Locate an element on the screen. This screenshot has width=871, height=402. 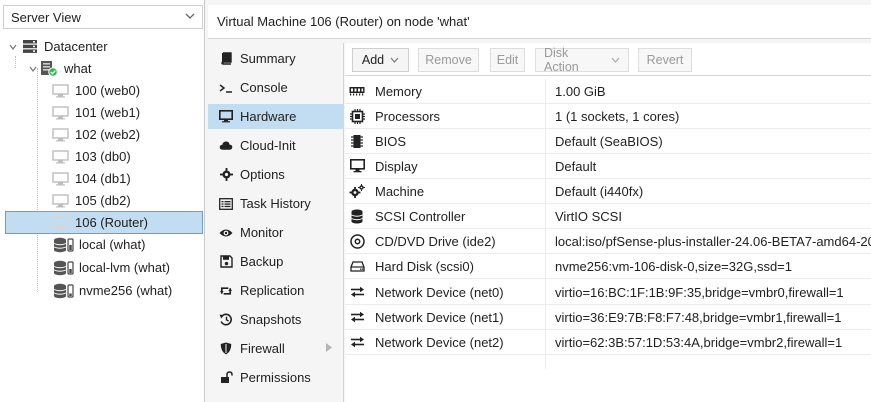
cdrom-icon is located at coordinates (357, 241).